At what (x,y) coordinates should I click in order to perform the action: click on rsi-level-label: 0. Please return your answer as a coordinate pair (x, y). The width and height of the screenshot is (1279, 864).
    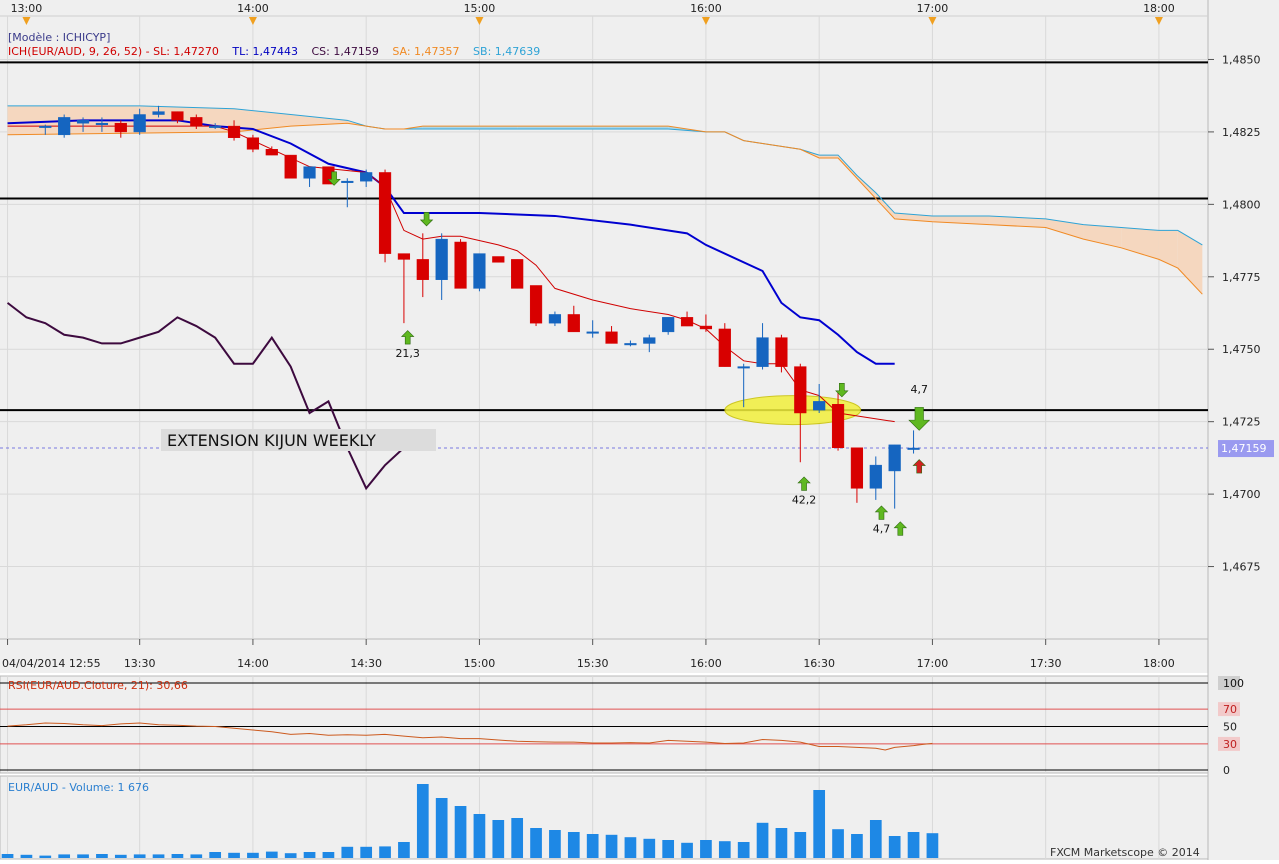
    Looking at the image, I should click on (1226, 770).